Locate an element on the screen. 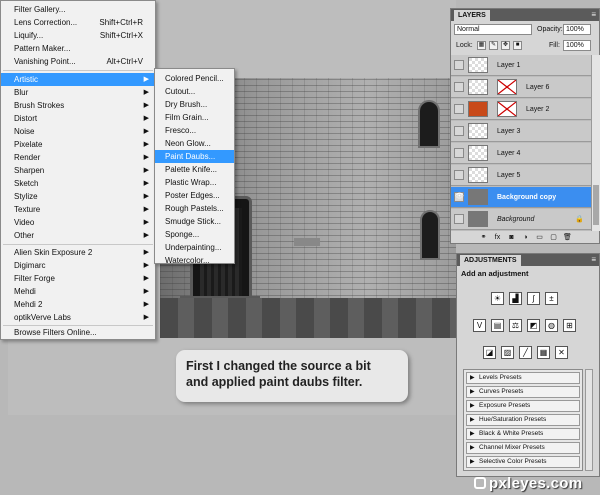  menu-item-stylize: Stylize ▶ is located at coordinates (78, 196).